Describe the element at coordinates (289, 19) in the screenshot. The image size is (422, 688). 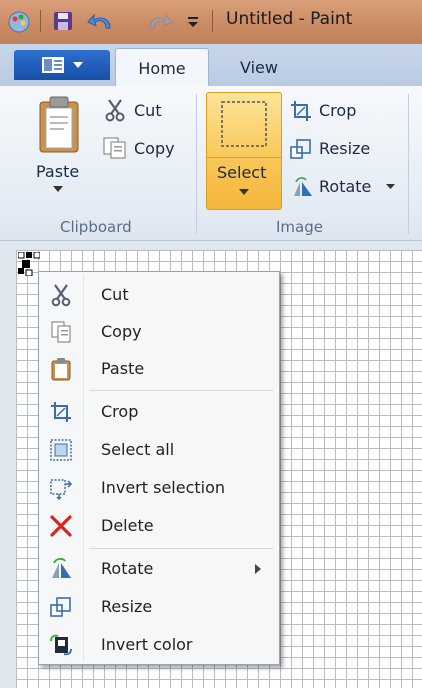
I see `window-title: Untitled - Paint` at that location.